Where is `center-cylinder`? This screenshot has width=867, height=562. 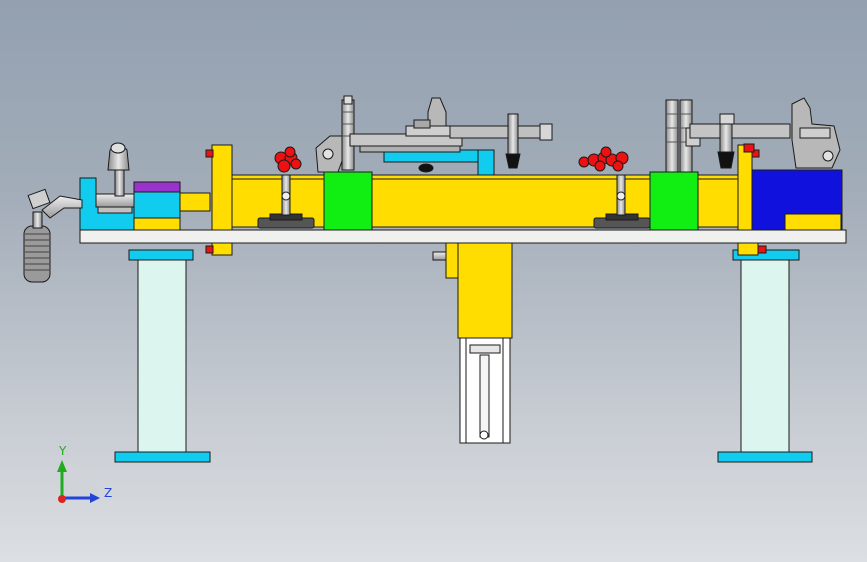
center-cylinder is located at coordinates (472, 342).